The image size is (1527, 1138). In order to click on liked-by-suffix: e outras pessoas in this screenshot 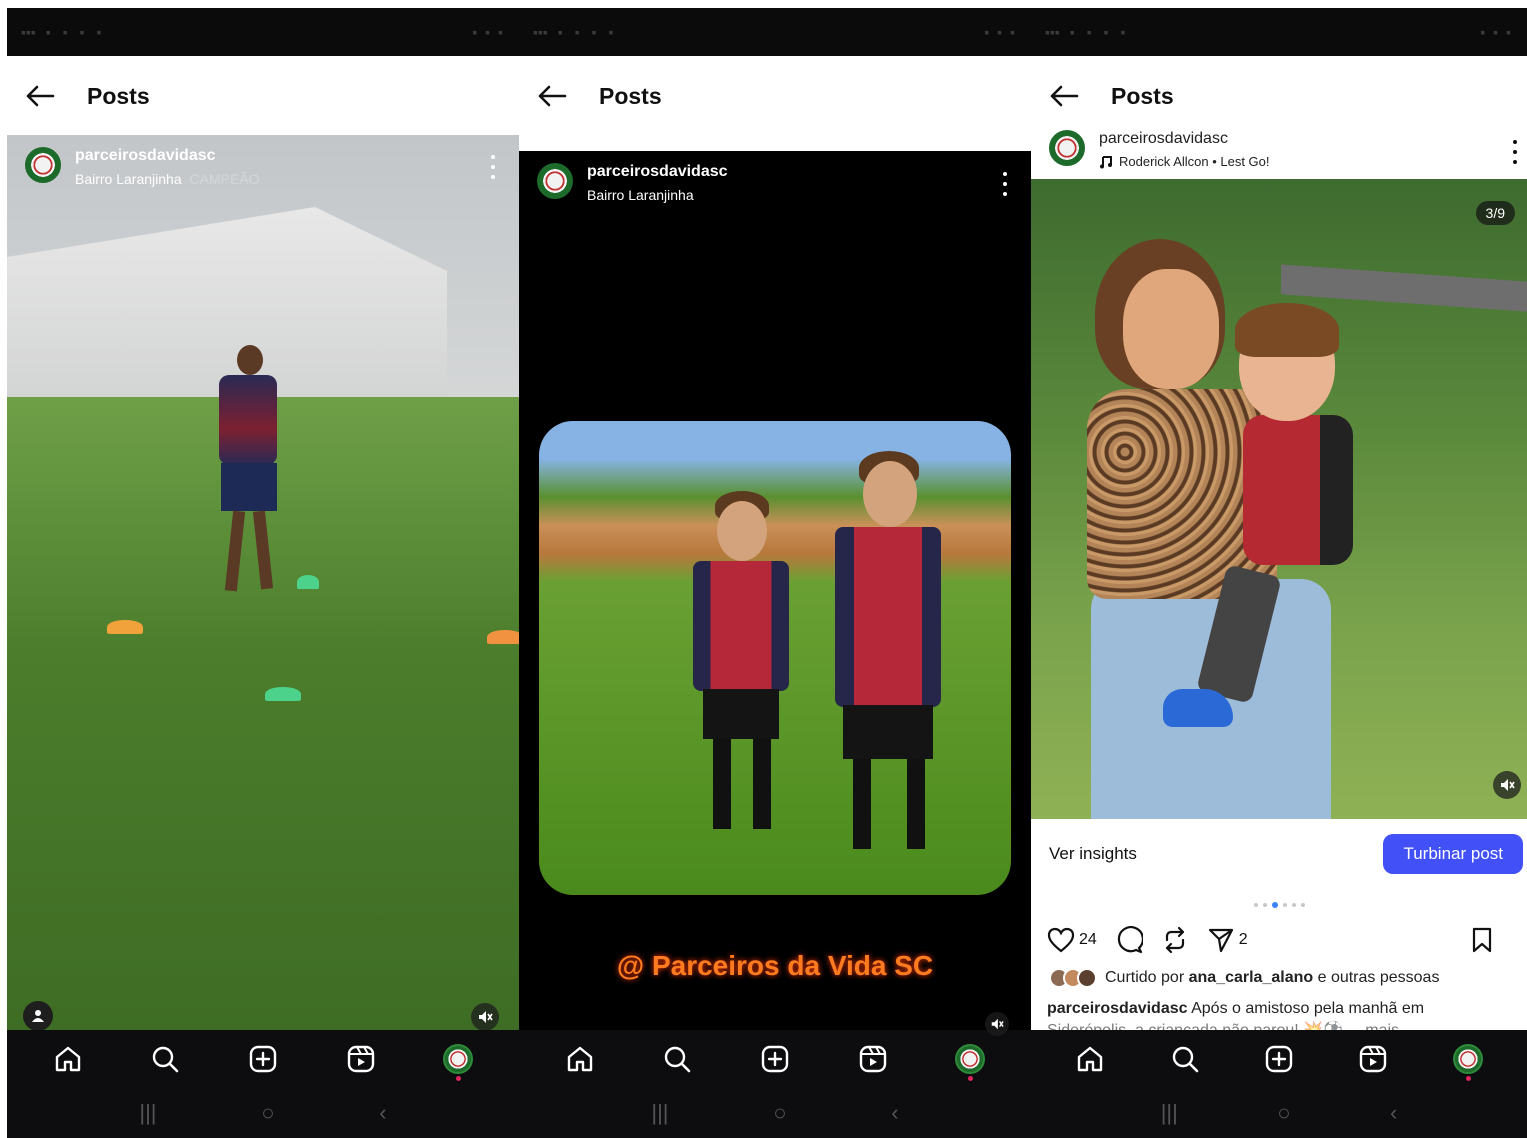, I will do `click(1378, 977)`.